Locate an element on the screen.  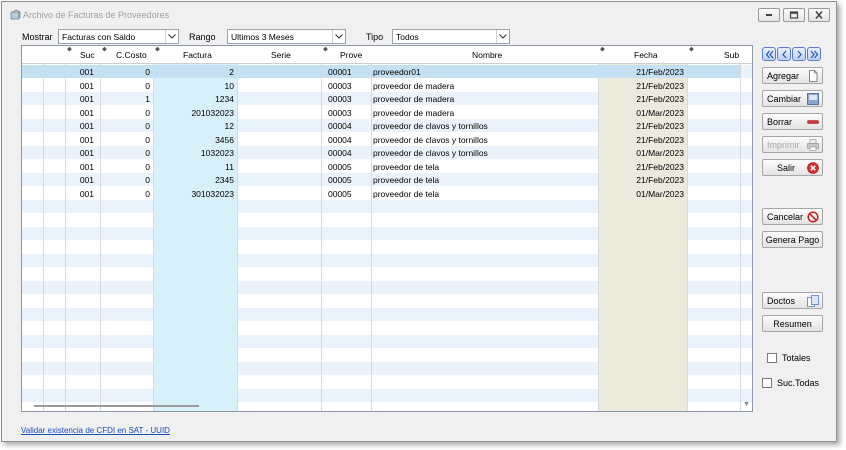
maximize-button is located at coordinates (794, 15).